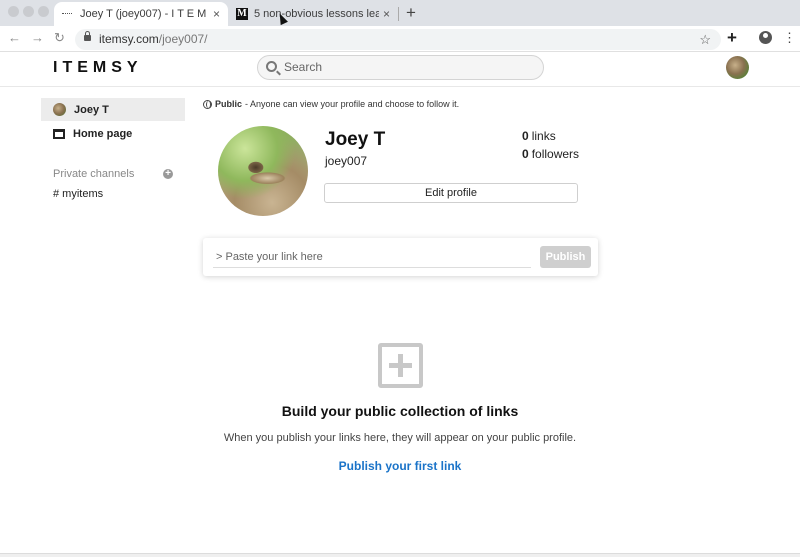 The image size is (800, 557). What do you see at coordinates (400, 555) in the screenshot?
I see `window-bottom-edge` at bounding box center [400, 555].